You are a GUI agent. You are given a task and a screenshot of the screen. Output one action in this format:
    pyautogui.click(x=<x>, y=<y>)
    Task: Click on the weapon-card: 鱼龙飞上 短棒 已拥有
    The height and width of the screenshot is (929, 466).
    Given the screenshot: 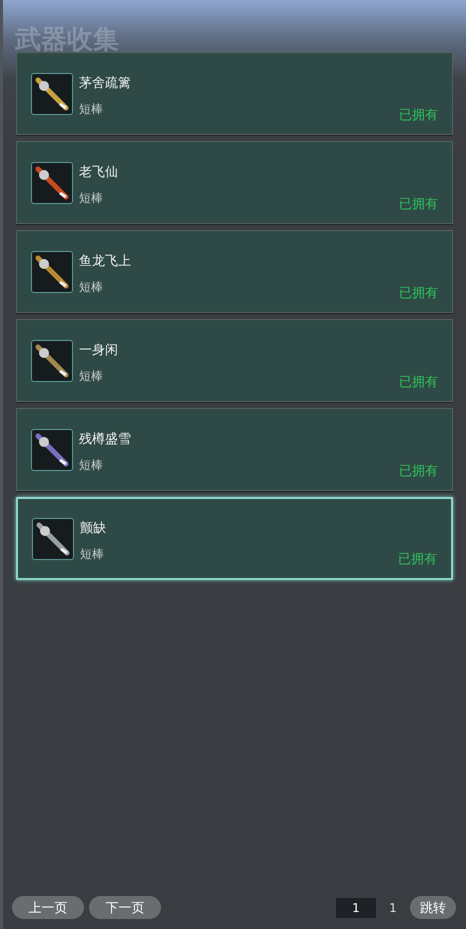 What is the action you would take?
    pyautogui.click(x=234, y=271)
    